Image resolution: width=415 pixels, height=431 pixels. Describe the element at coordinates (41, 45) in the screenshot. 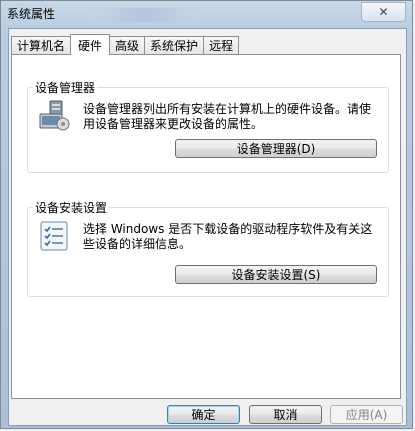

I see `tab-computer-name: 计算机名` at that location.